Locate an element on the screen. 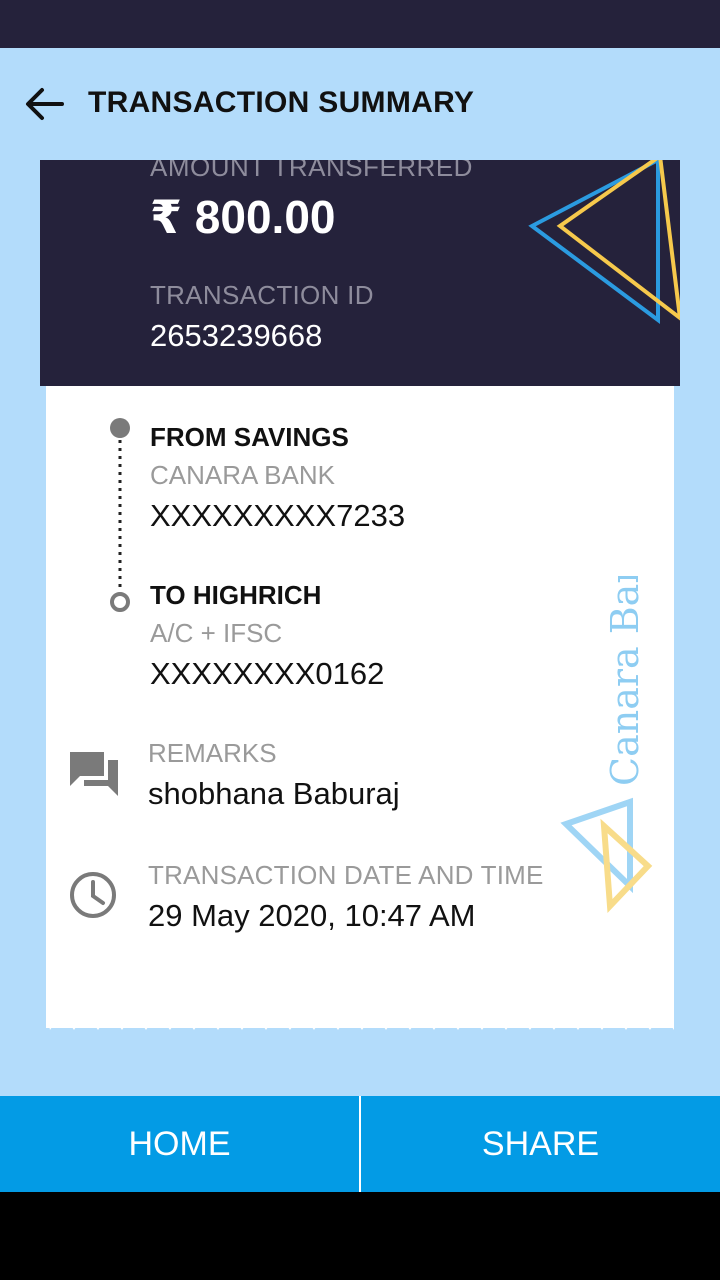 Image resolution: width=720 pixels, height=1280 pixels. remarks-label: REMARKS is located at coordinates (212, 753).